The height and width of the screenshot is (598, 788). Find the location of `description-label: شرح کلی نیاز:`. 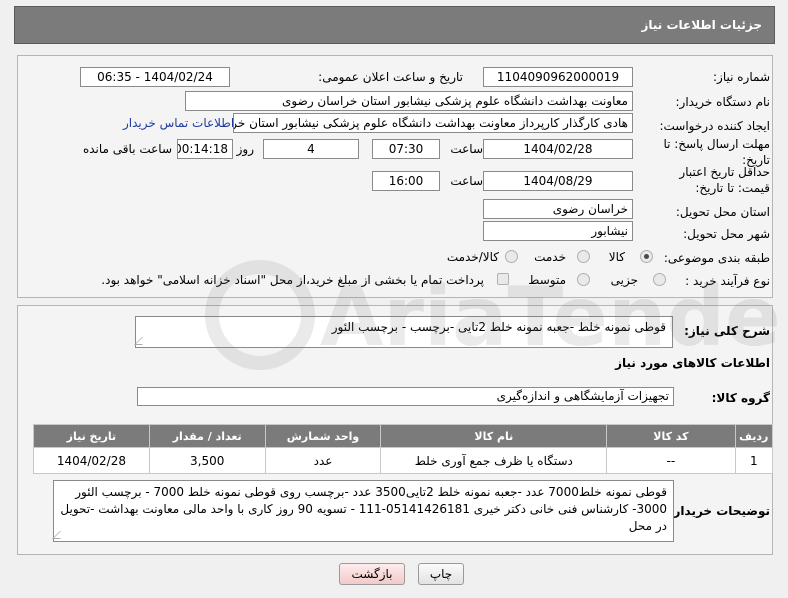

description-label: شرح کلی نیاز: is located at coordinates (727, 331).